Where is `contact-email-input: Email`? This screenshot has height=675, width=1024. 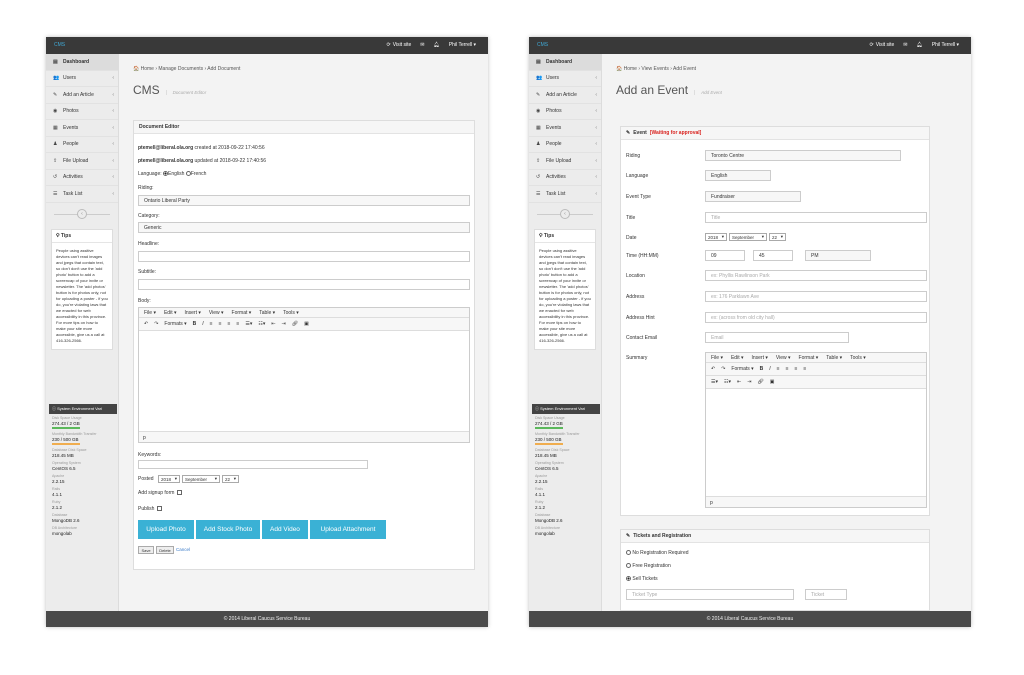
contact-email-input: Email is located at coordinates (777, 337).